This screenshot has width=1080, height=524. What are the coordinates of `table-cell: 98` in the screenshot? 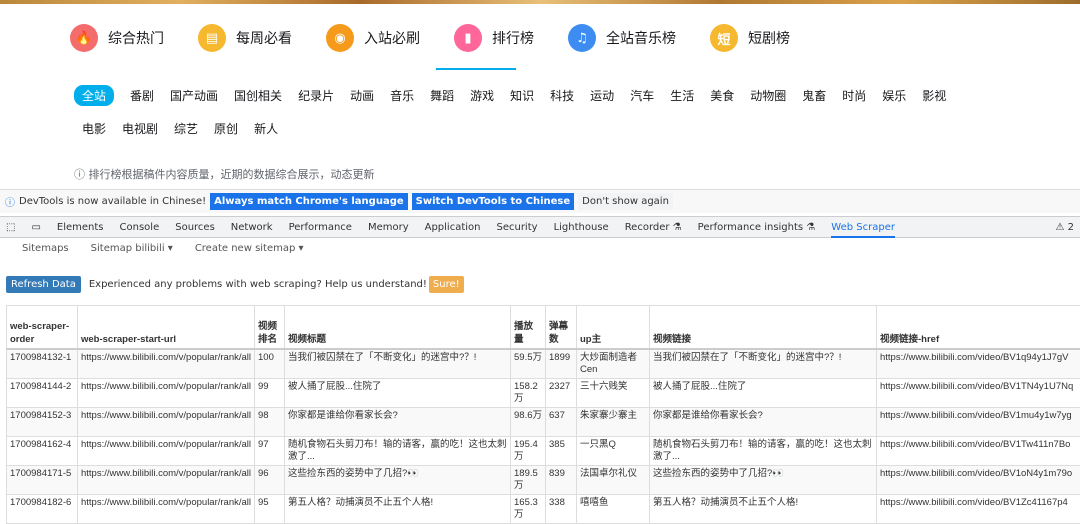 It's located at (270, 421).